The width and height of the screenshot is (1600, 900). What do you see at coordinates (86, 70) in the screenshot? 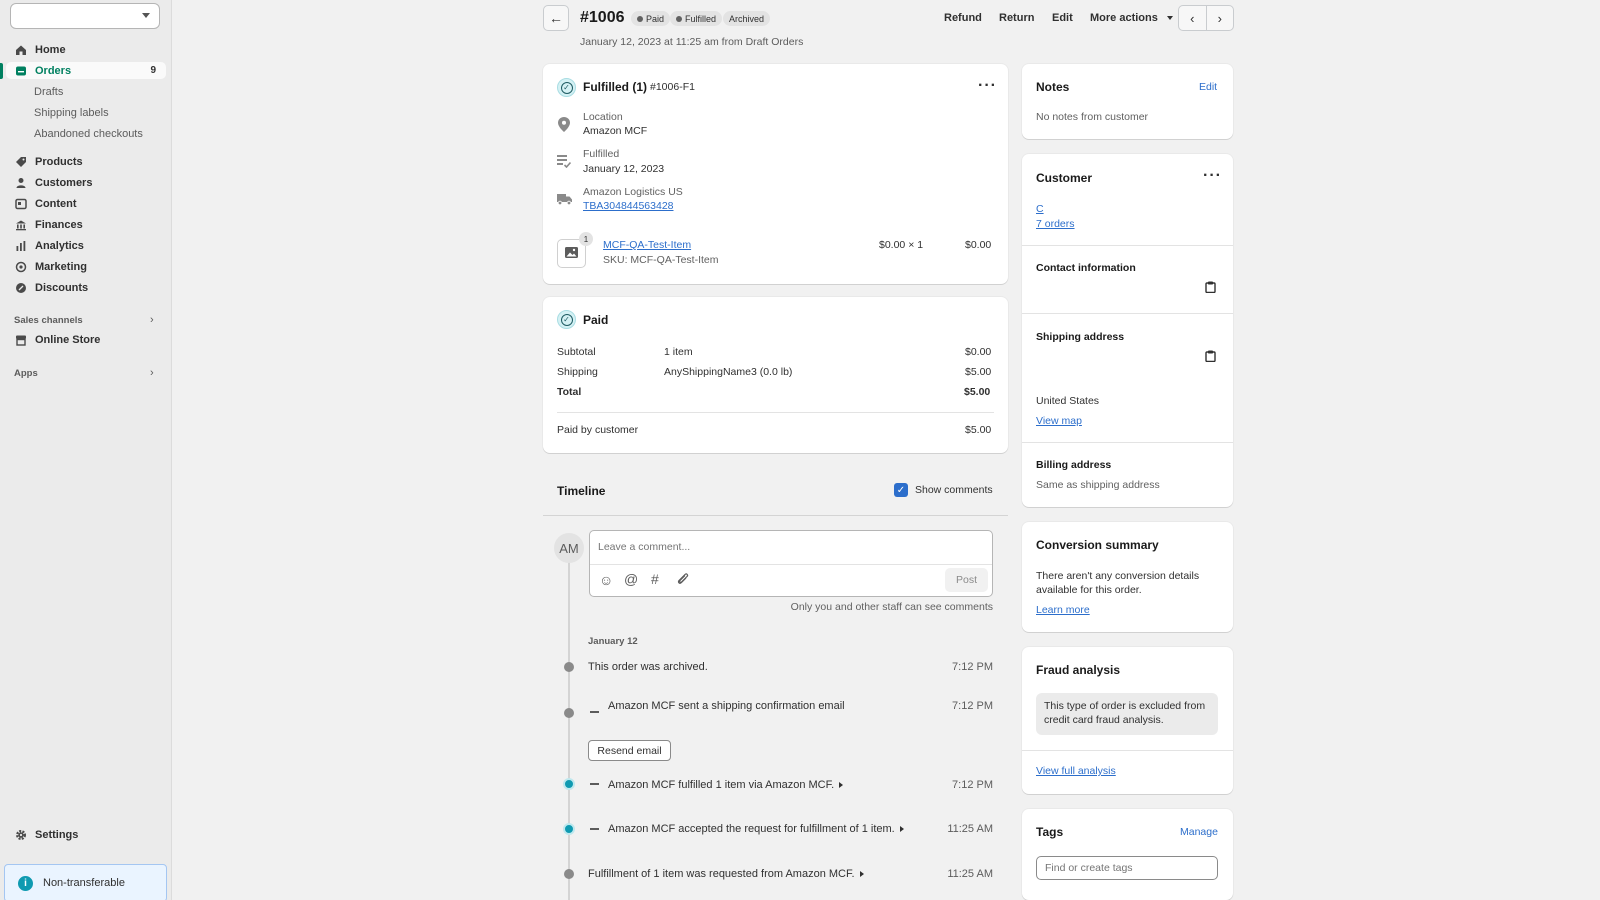
I see `sidebar-item-orders: Orders 9` at bounding box center [86, 70].